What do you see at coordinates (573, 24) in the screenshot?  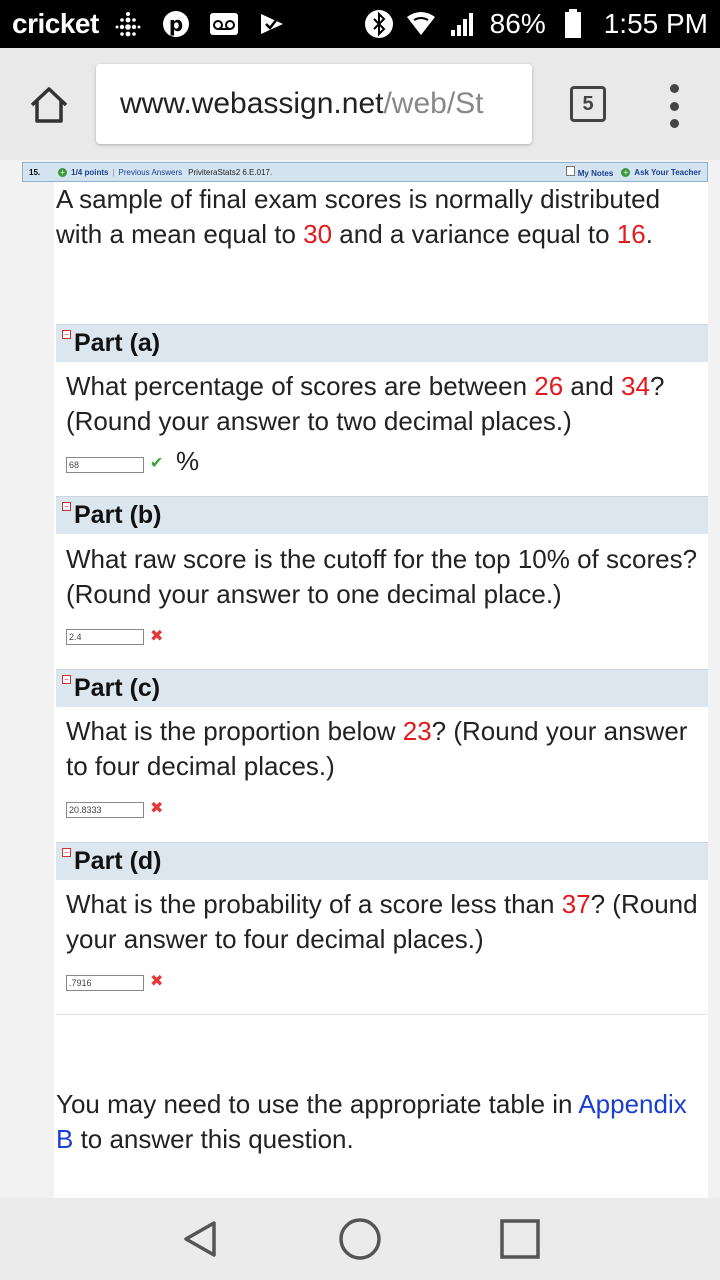 I see `battery-icon` at bounding box center [573, 24].